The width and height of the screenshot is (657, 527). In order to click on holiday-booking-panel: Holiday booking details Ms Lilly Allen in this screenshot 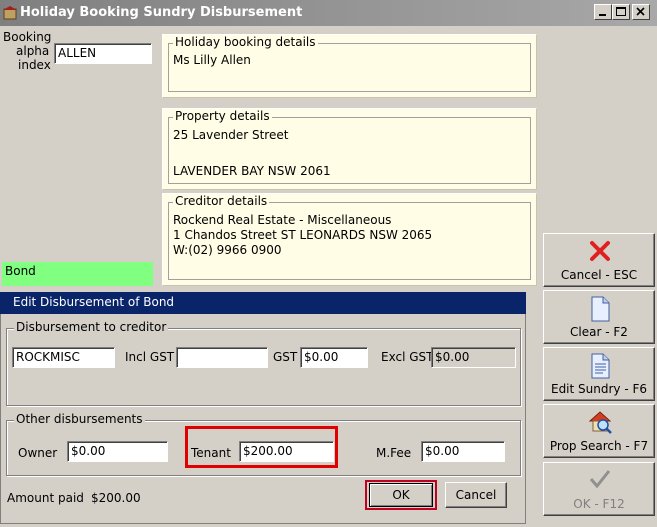, I will do `click(349, 66)`.